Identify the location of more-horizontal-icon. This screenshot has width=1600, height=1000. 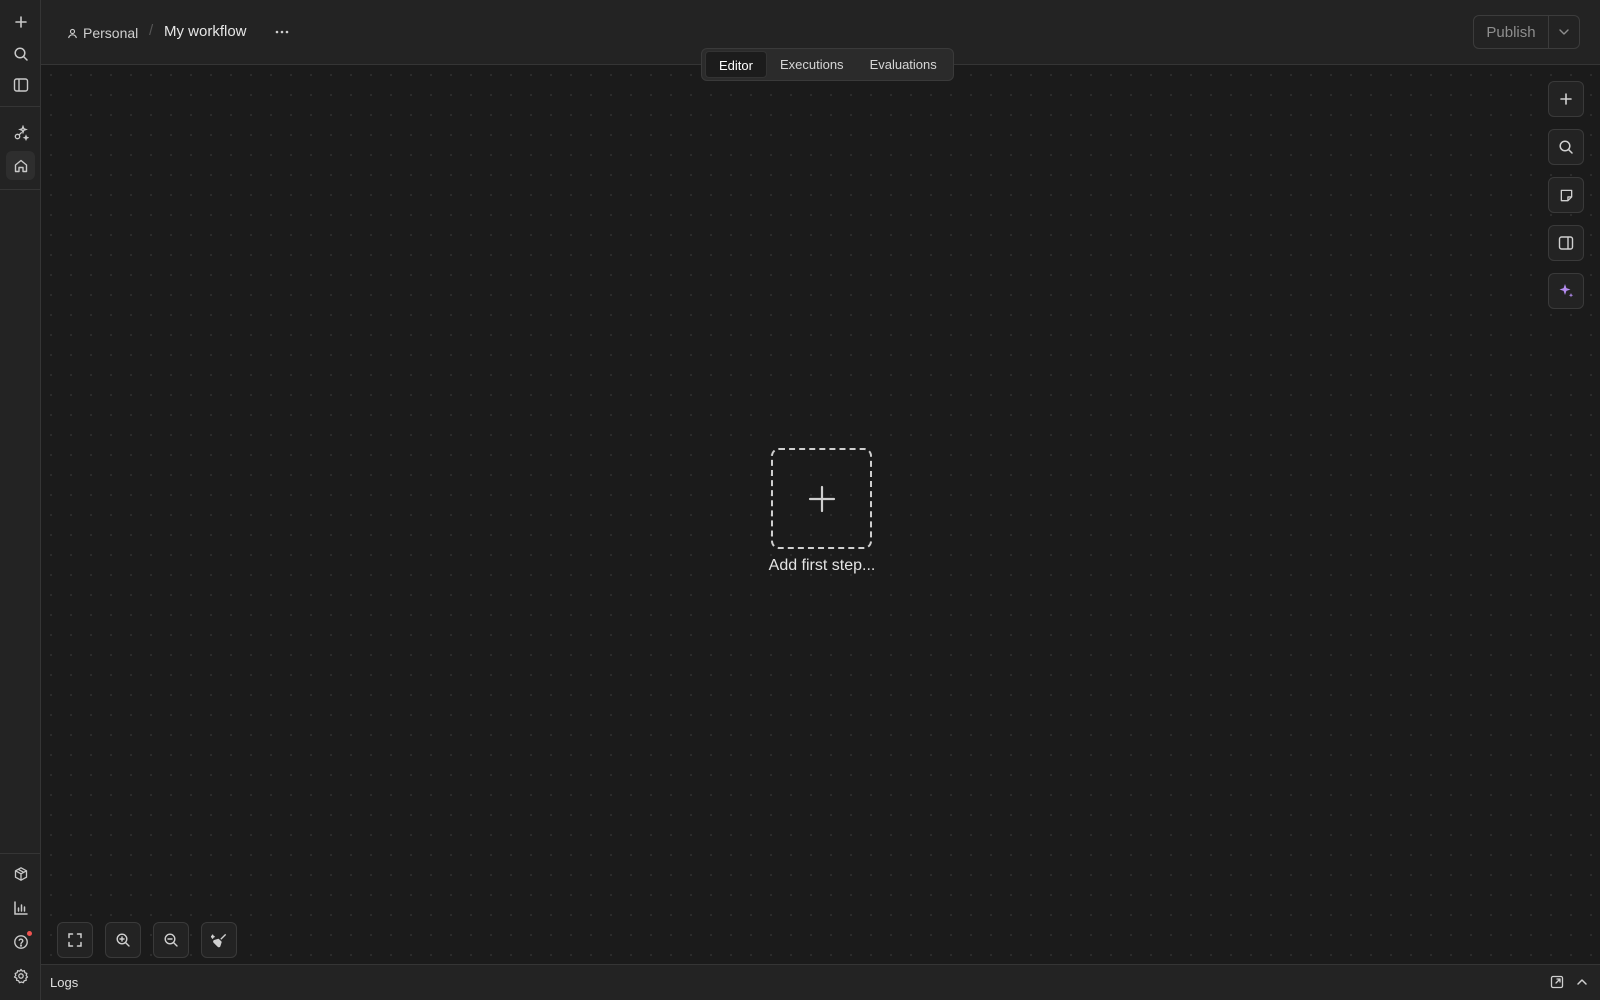
(282, 32).